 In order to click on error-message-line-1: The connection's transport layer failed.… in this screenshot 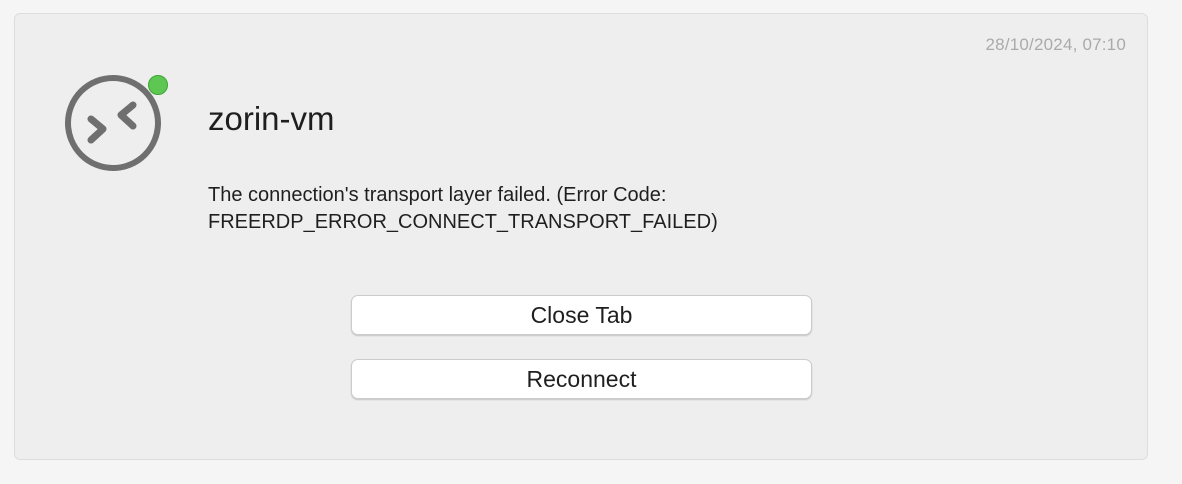, I will do `click(437, 195)`.